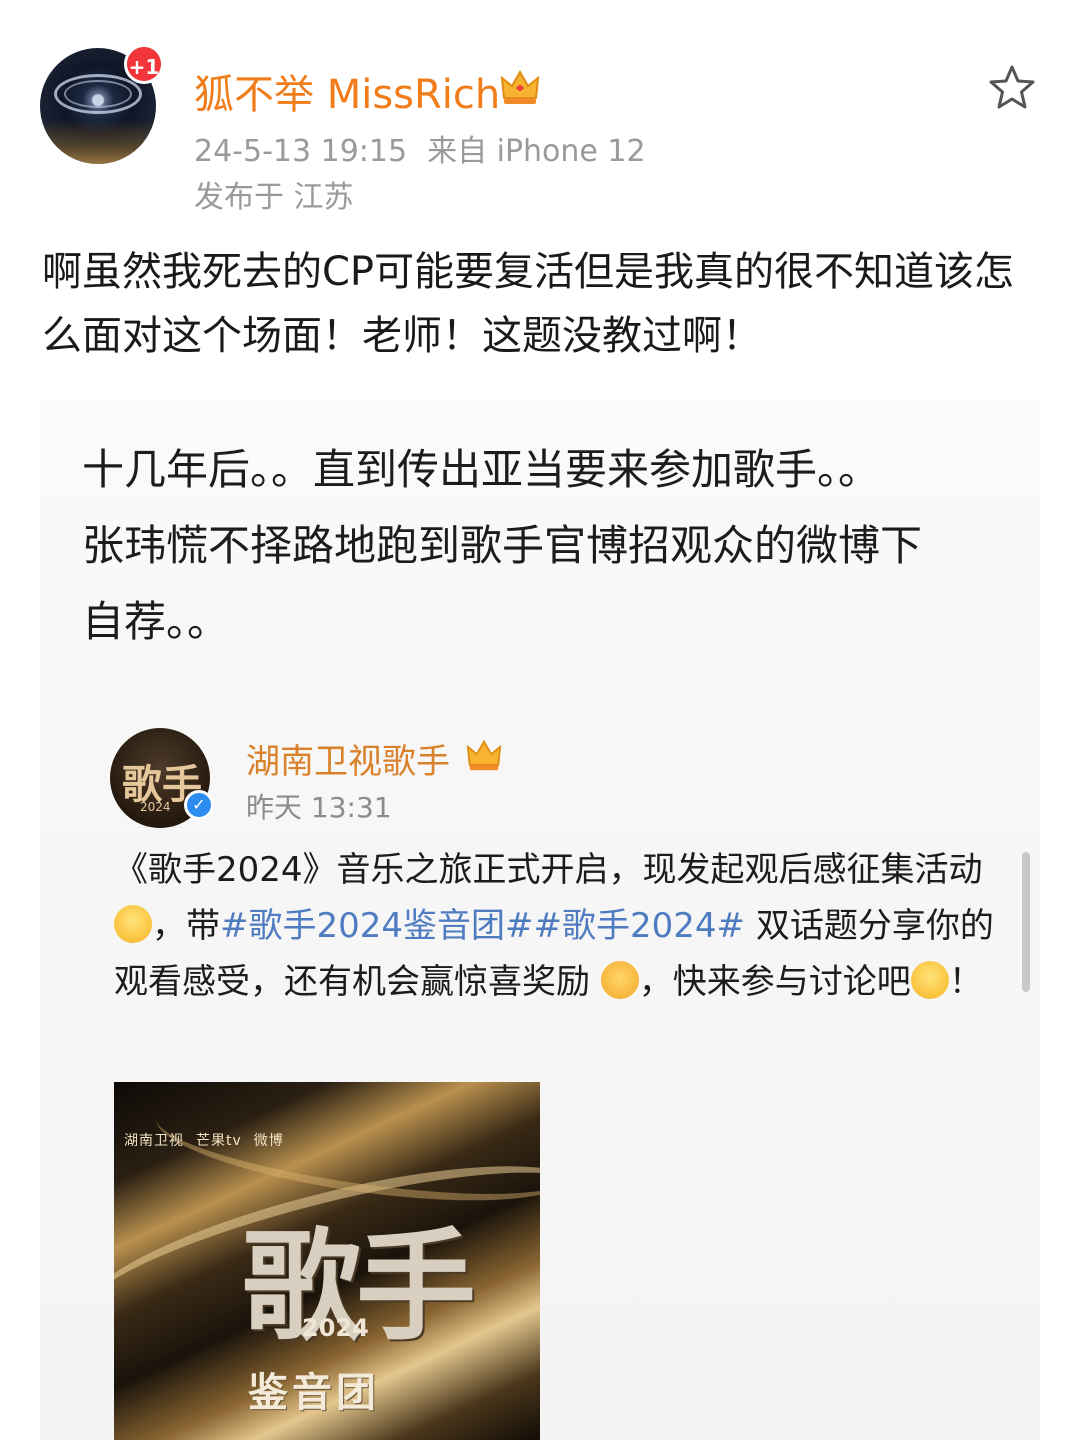 The image size is (1080, 1440). Describe the element at coordinates (156, 621) in the screenshot. I see `quoted-line: 自荐。。` at that location.